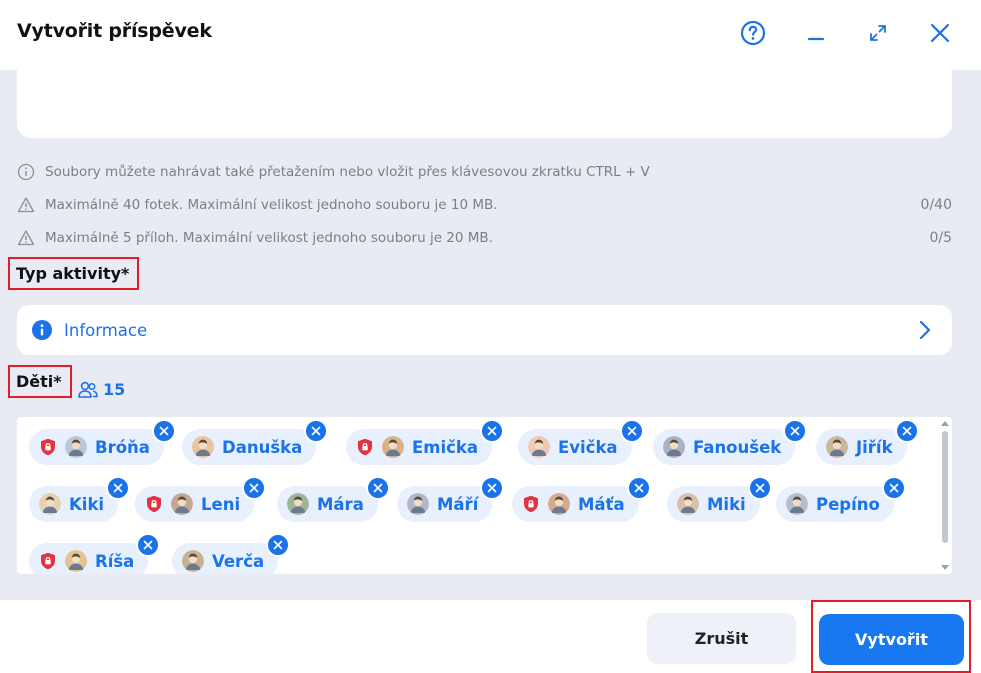 Image resolution: width=981 pixels, height=673 pixels. I want to click on child-name: Kiki, so click(87, 504).